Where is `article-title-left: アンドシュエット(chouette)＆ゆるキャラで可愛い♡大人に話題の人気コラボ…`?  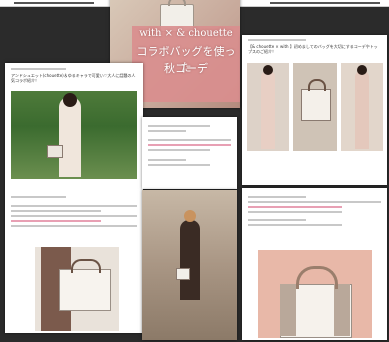 article-title-left: アンドシュエット(chouette)＆ゆるキャラで可愛い♡大人に話題の人気コラボ… is located at coordinates (73, 78).